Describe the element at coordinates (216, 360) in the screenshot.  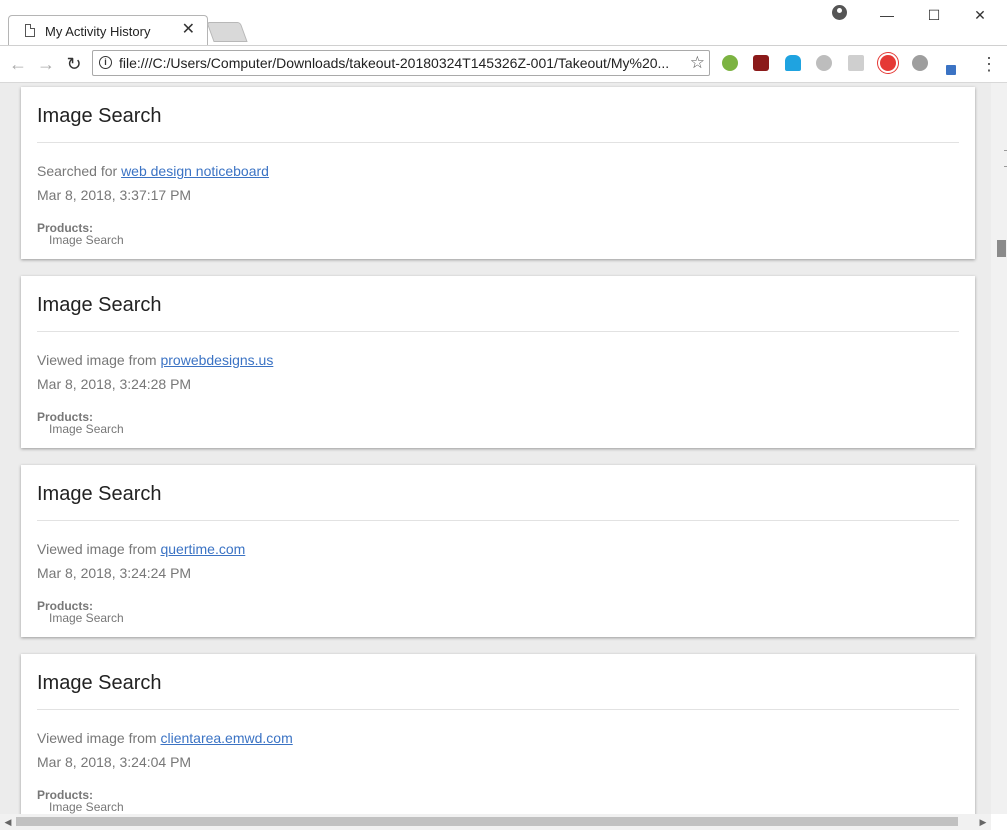
I see `activity-link: prowebdesigns.us` at that location.